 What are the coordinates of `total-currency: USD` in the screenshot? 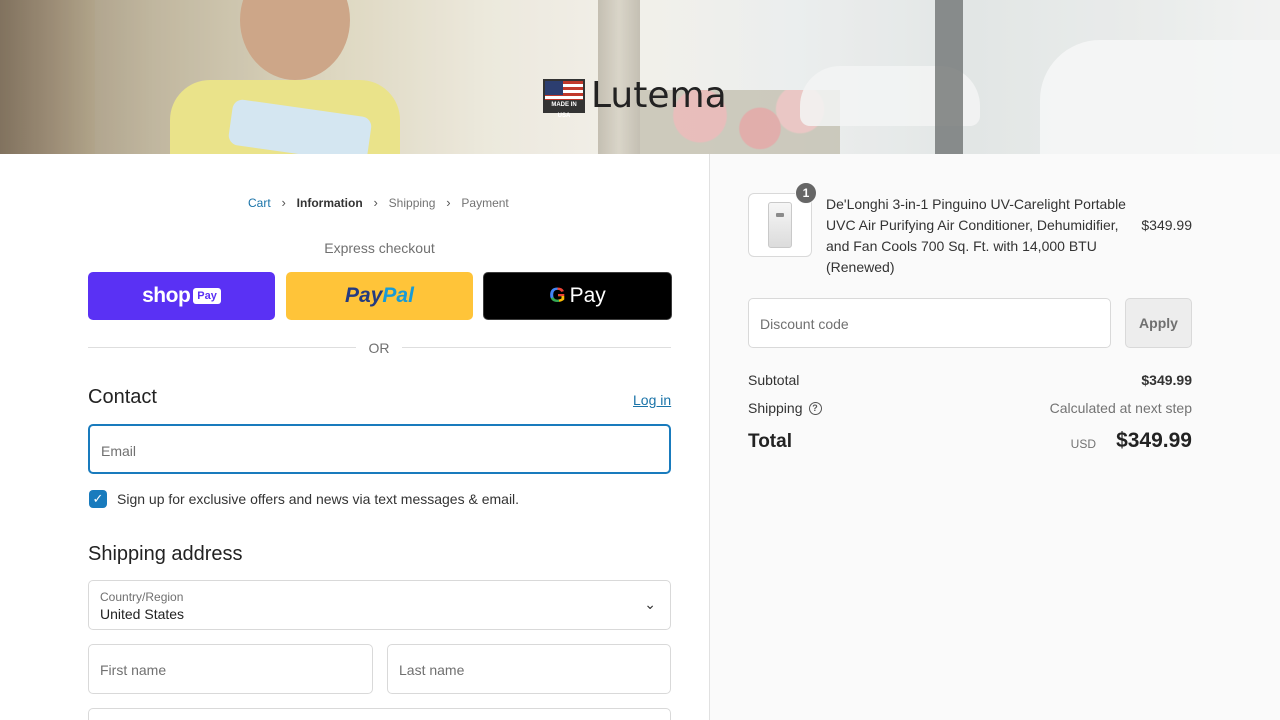 It's located at (1083, 444).